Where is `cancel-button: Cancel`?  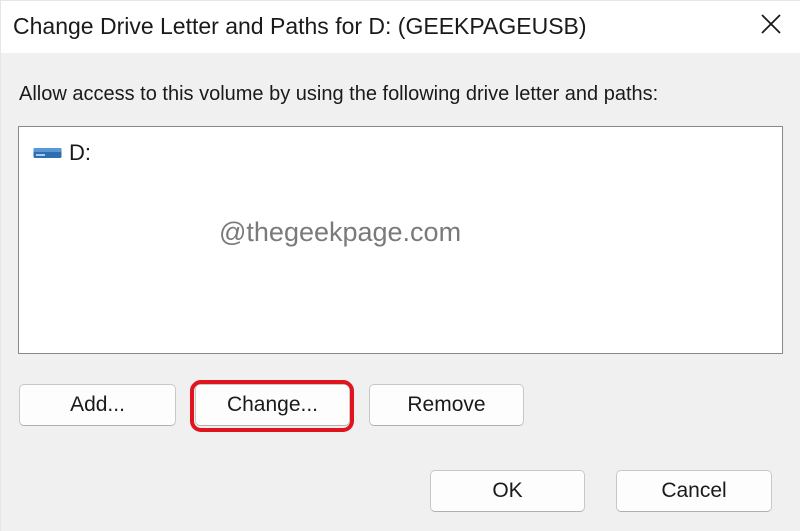 cancel-button: Cancel is located at coordinates (694, 491).